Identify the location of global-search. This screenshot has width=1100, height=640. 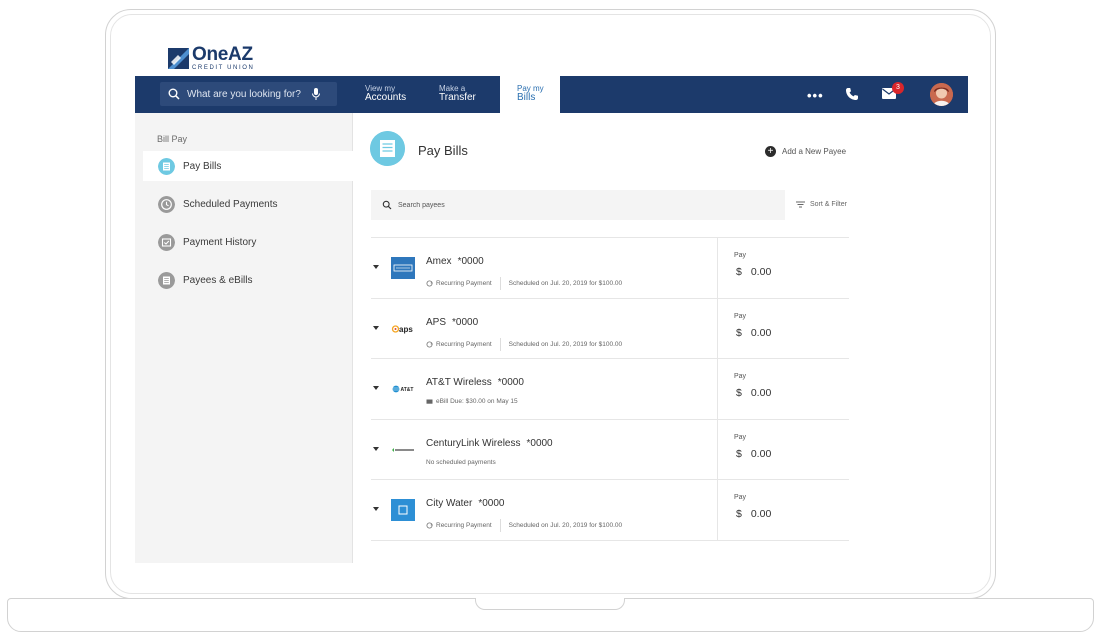
(248, 94).